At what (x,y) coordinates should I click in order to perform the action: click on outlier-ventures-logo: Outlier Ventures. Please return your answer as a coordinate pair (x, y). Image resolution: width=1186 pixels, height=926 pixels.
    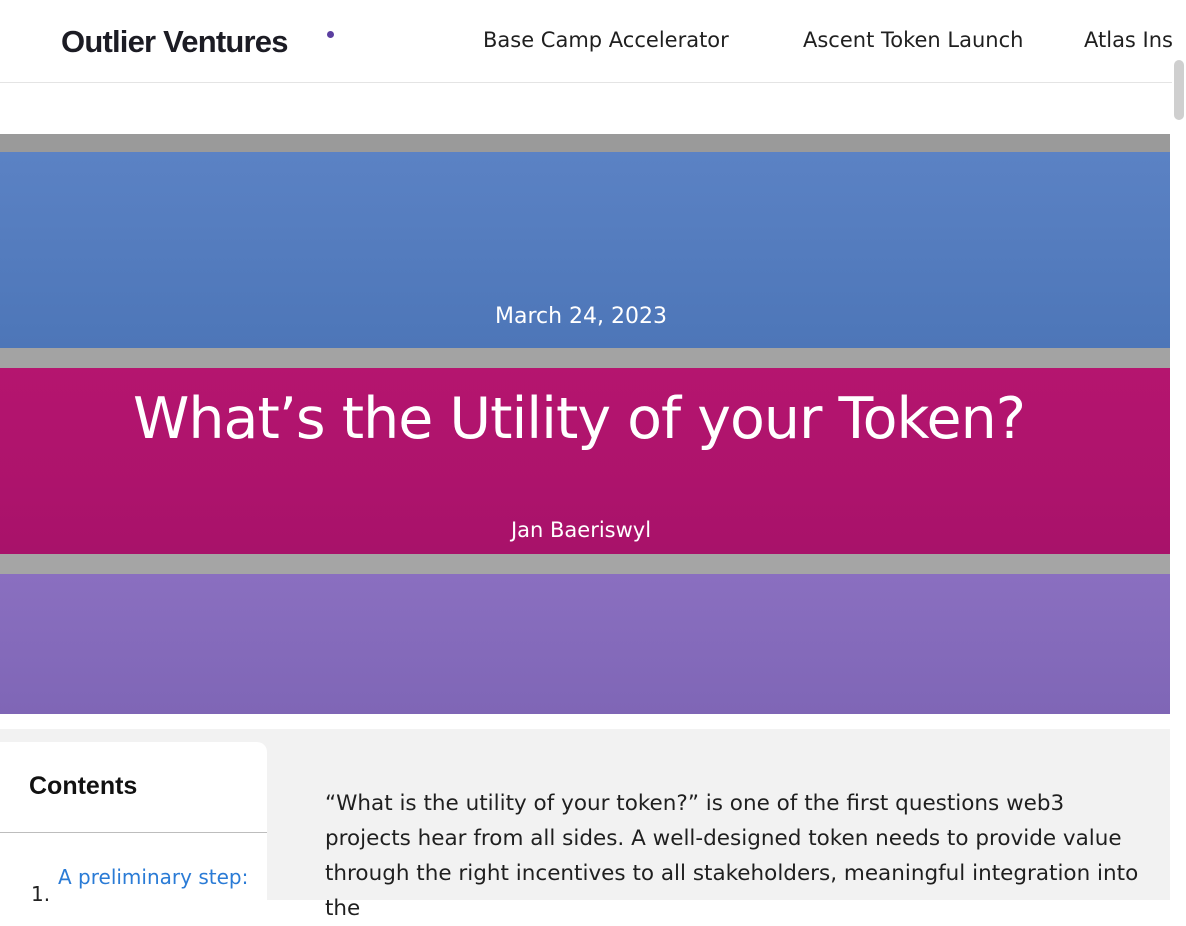
    Looking at the image, I should click on (174, 42).